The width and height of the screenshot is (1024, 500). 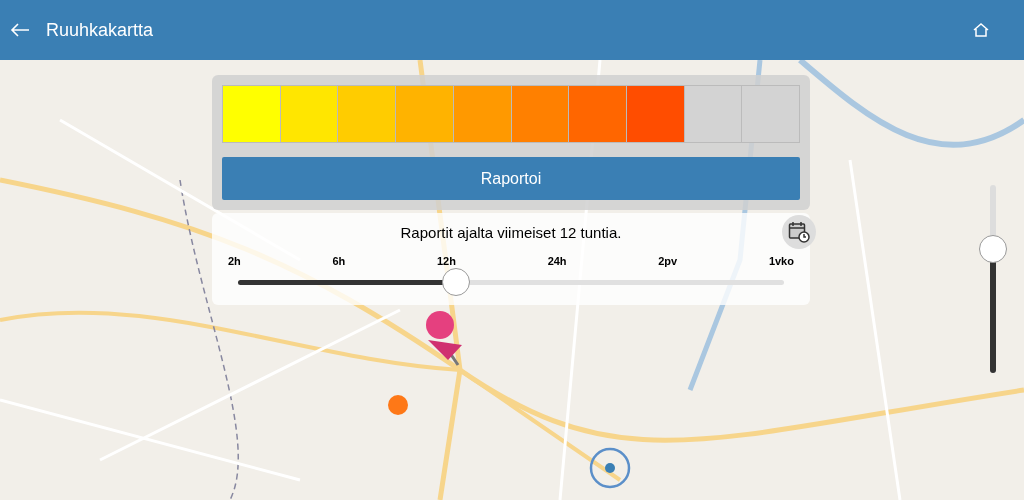 I want to click on calendar-clock-icon, so click(x=799, y=232).